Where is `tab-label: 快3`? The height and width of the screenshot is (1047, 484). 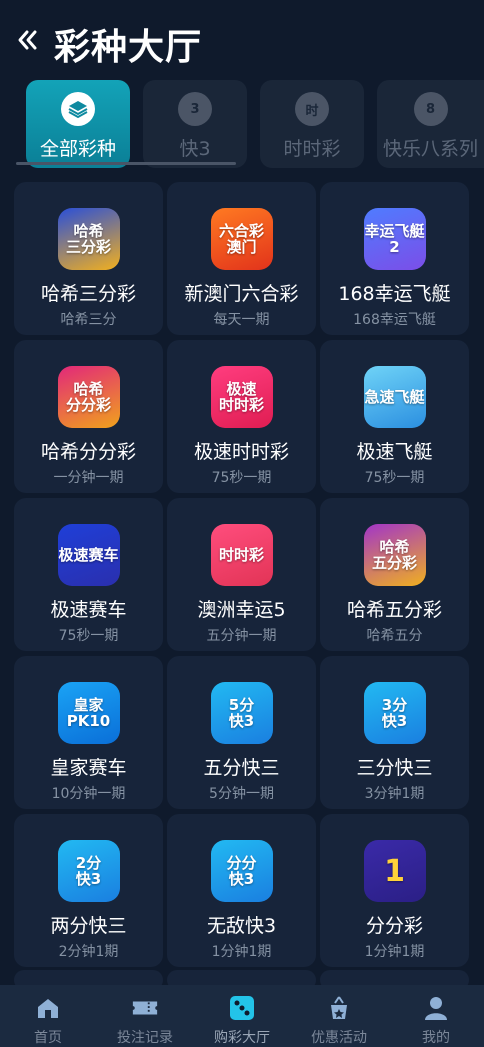
tab-label: 快3 is located at coordinates (195, 149).